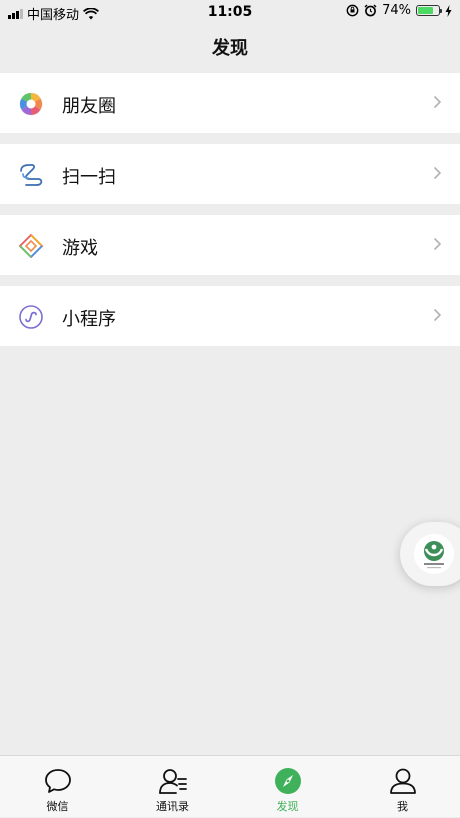 This screenshot has height=818, width=460. I want to click on tab-contacts: 通讯录, so click(172, 787).